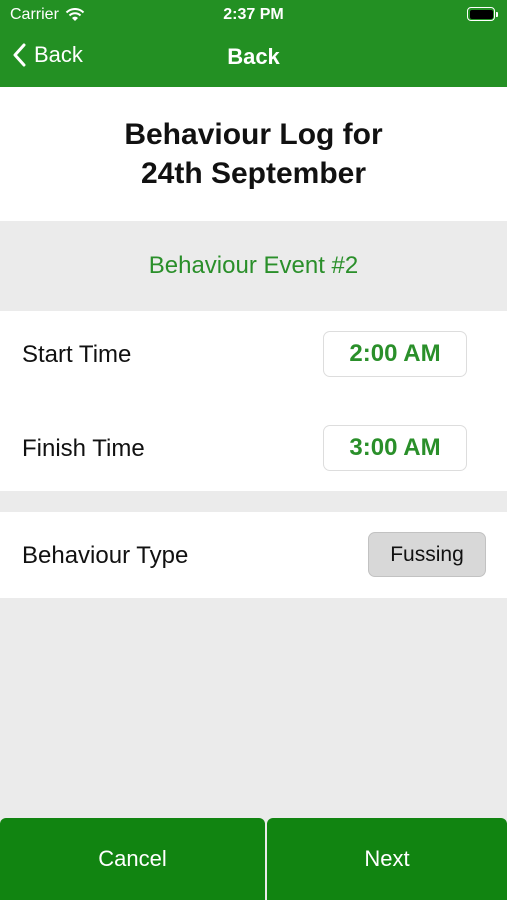 This screenshot has height=900, width=507. I want to click on clock: 2:37 PM, so click(253, 14).